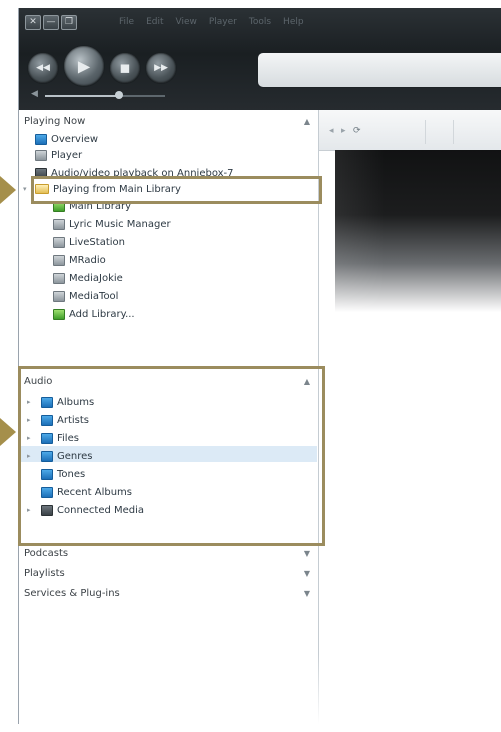 Image resolution: width=501 pixels, height=732 pixels. Describe the element at coordinates (59, 314) in the screenshot. I see `add-library-icon` at that location.